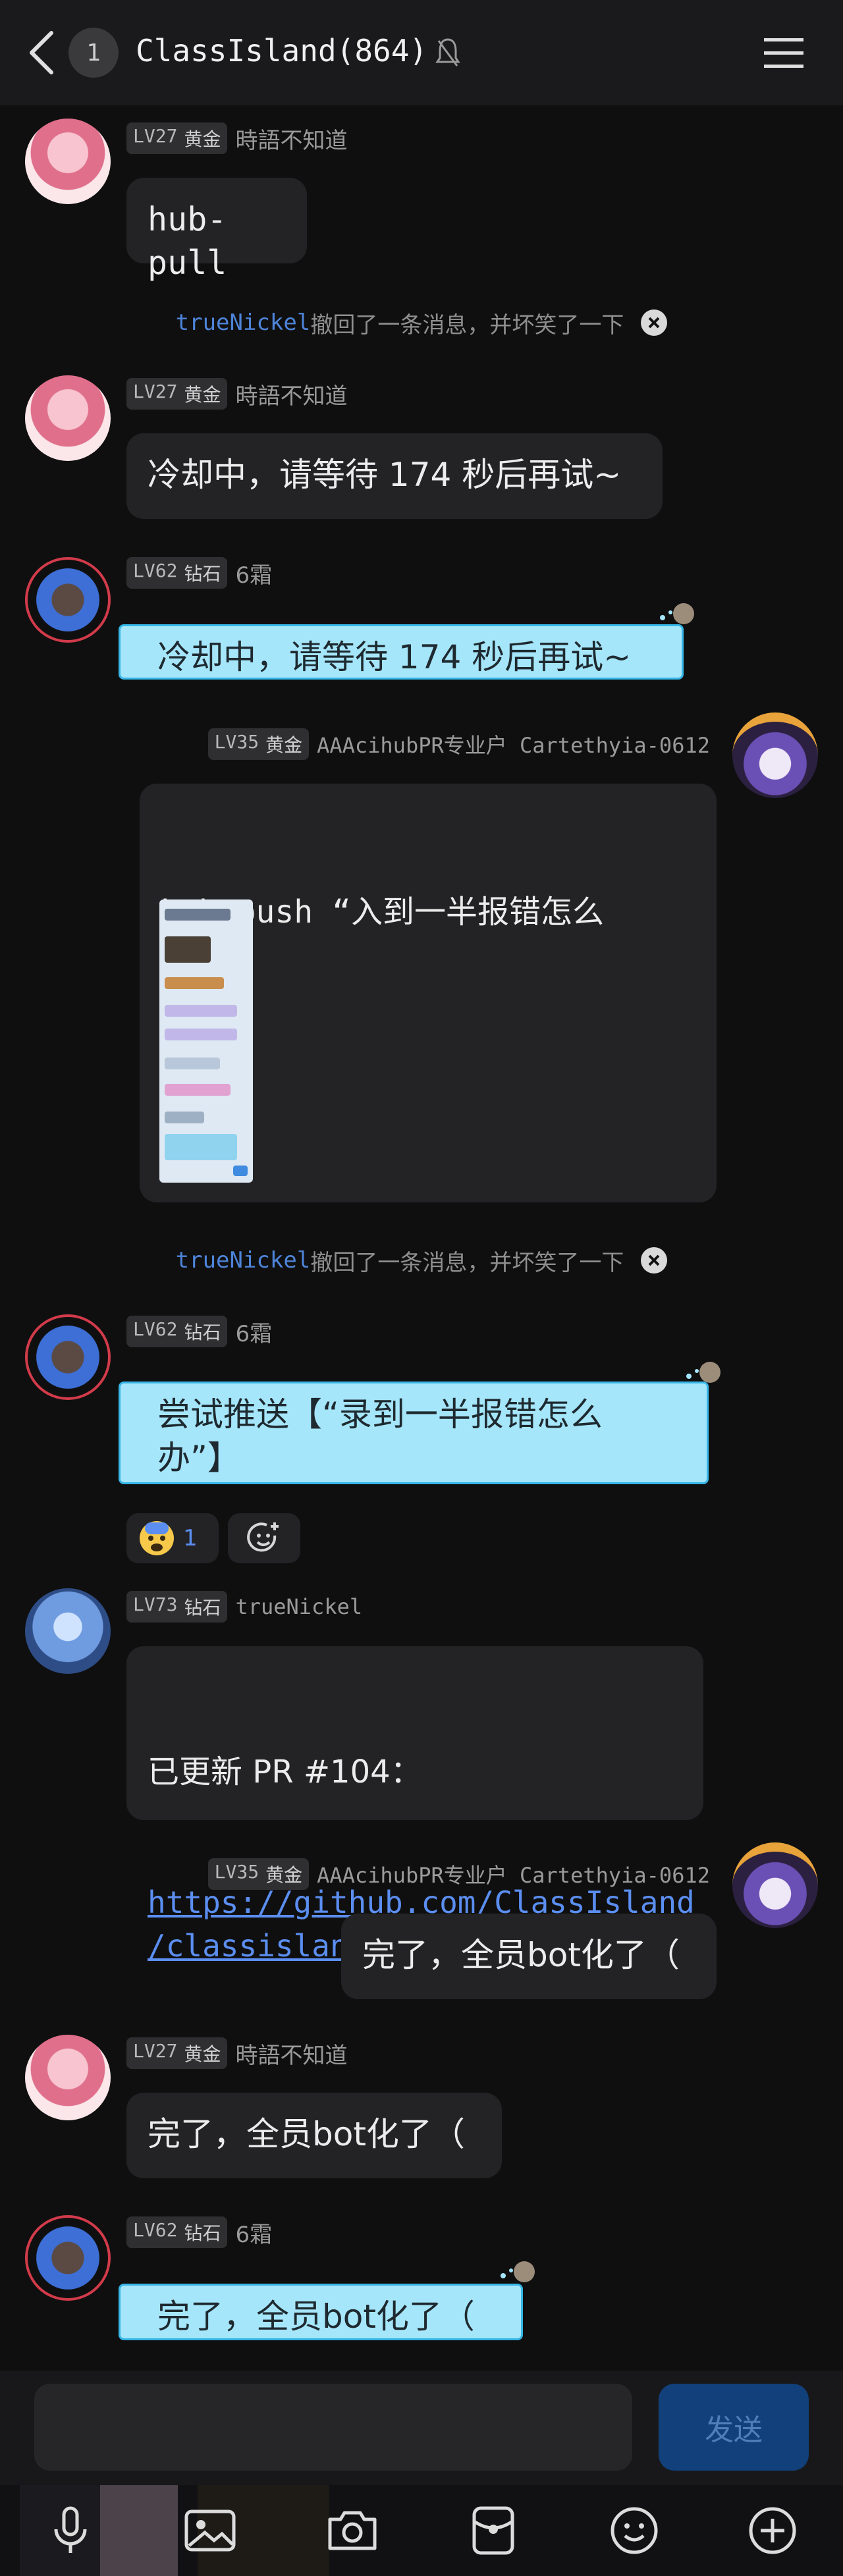 The image size is (843, 2576). I want to click on background-strip, so click(139, 2530).